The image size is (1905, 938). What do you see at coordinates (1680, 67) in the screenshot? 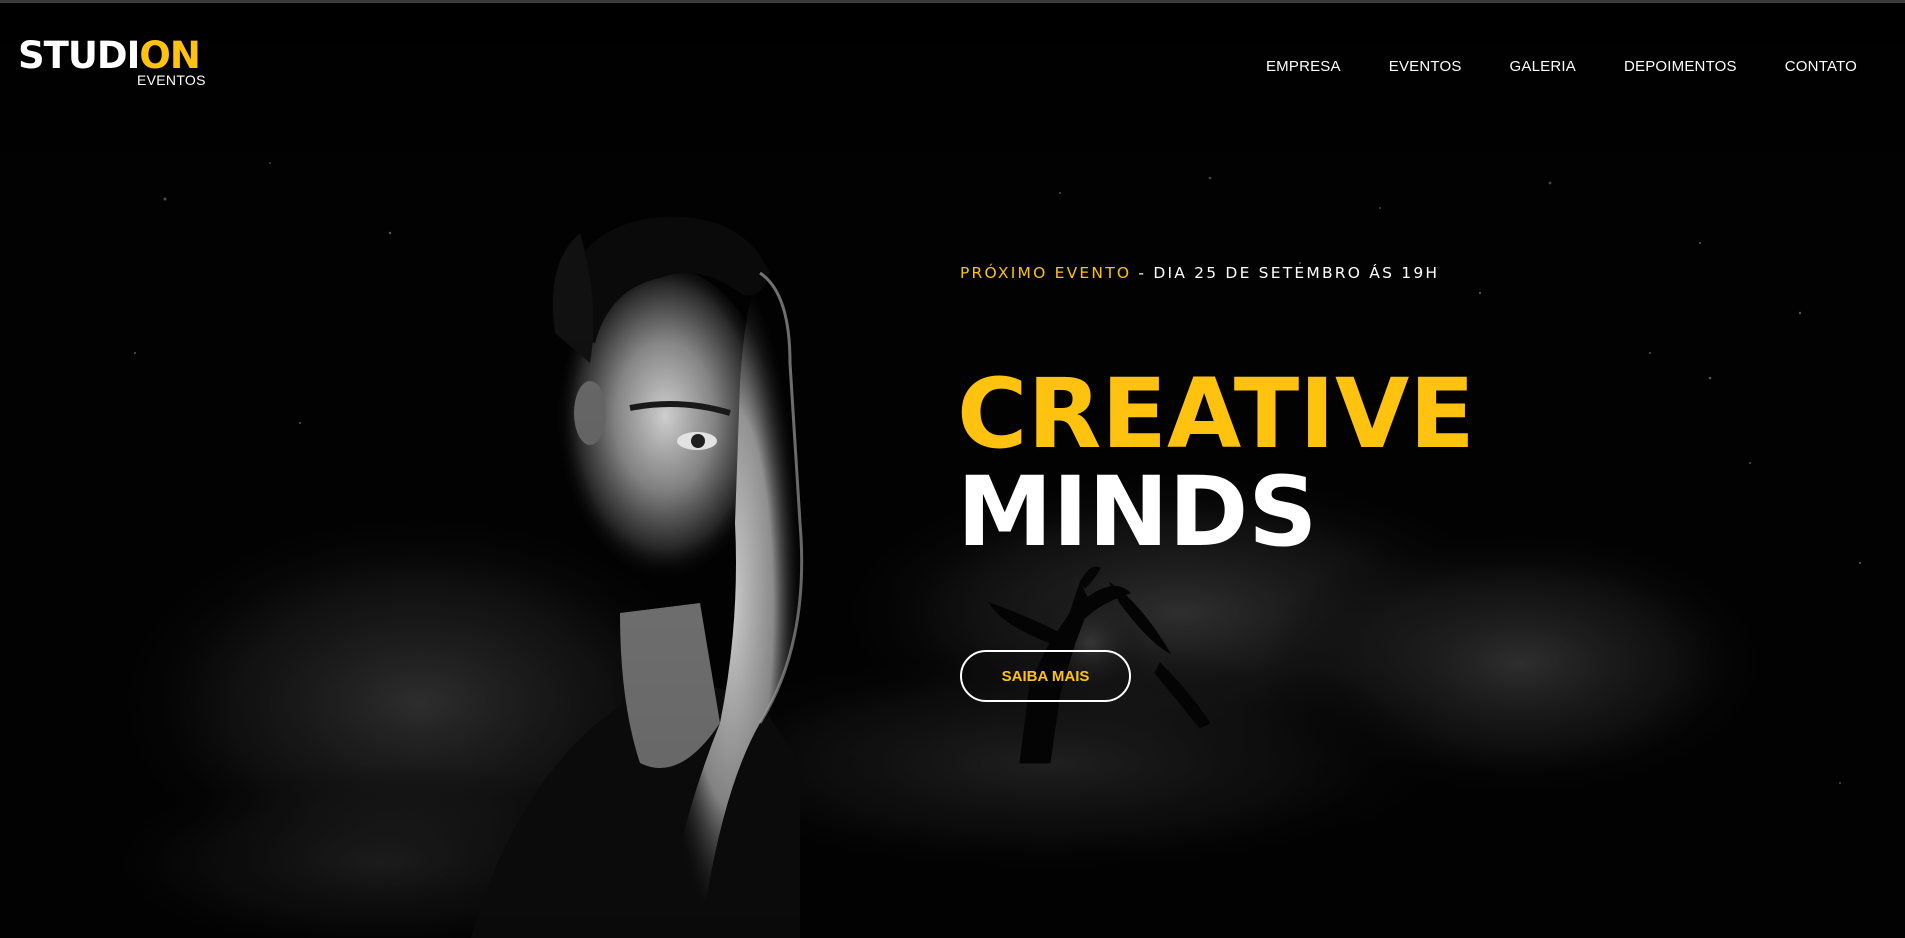
I see `nav-item-depoimentos: DEPOIMENTOS` at bounding box center [1680, 67].